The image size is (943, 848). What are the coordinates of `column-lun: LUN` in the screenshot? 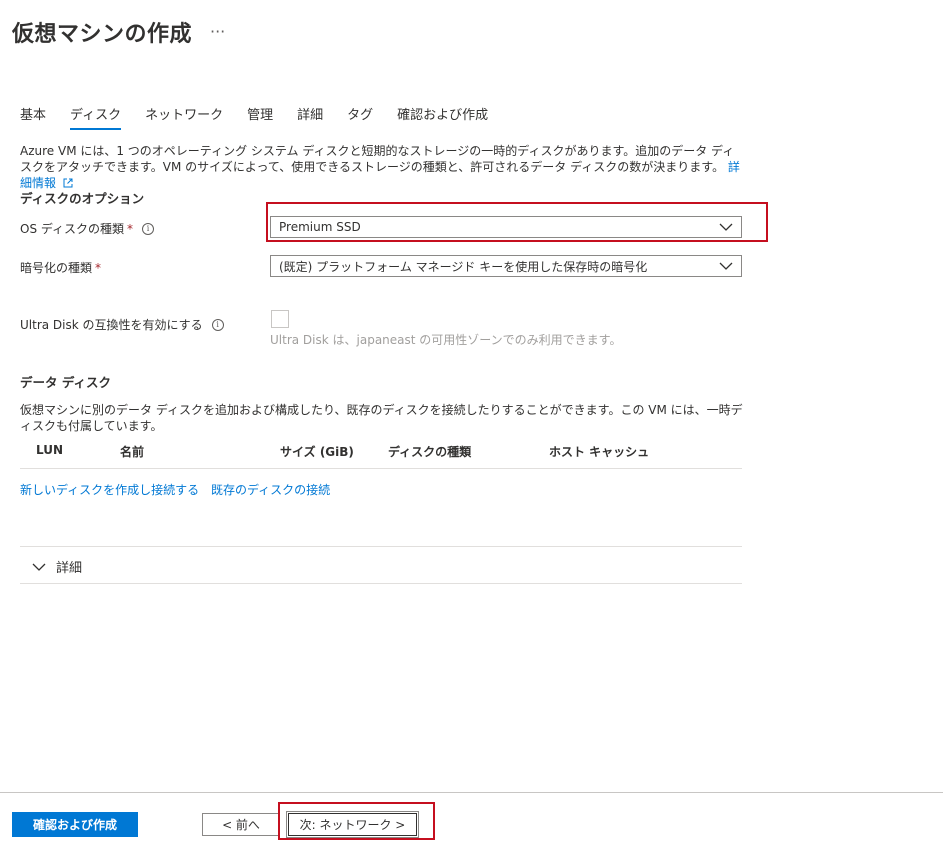 It's located at (50, 450).